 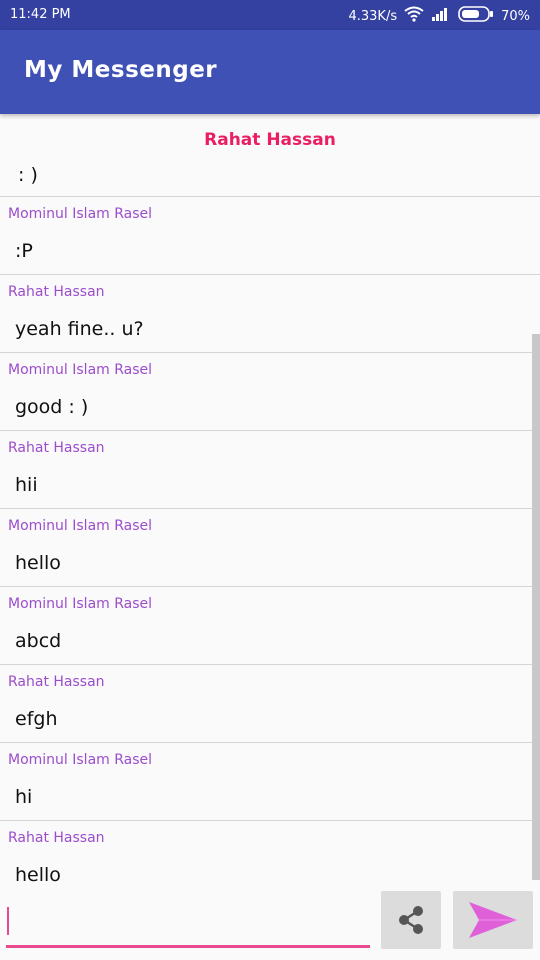 I want to click on message-row: Mominul Islam Rasel good : ), so click(x=270, y=391).